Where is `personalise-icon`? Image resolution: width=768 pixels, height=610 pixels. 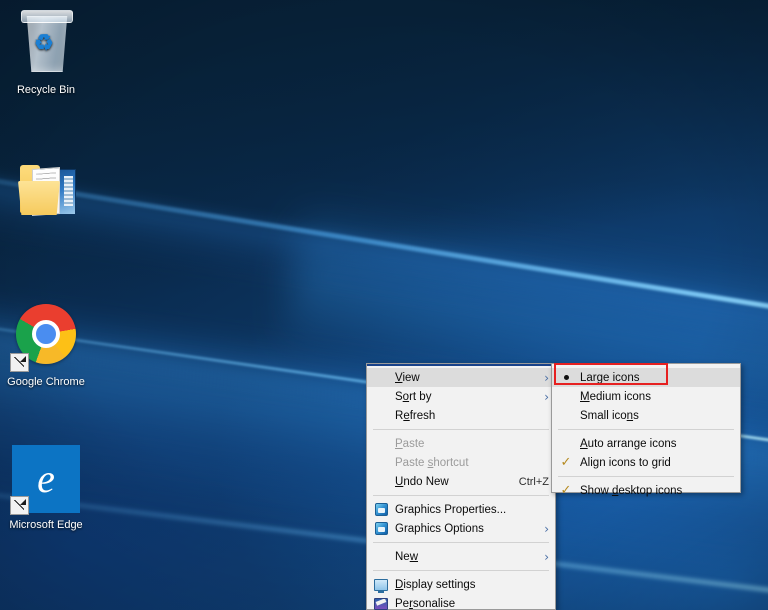 personalise-icon is located at coordinates (381, 603).